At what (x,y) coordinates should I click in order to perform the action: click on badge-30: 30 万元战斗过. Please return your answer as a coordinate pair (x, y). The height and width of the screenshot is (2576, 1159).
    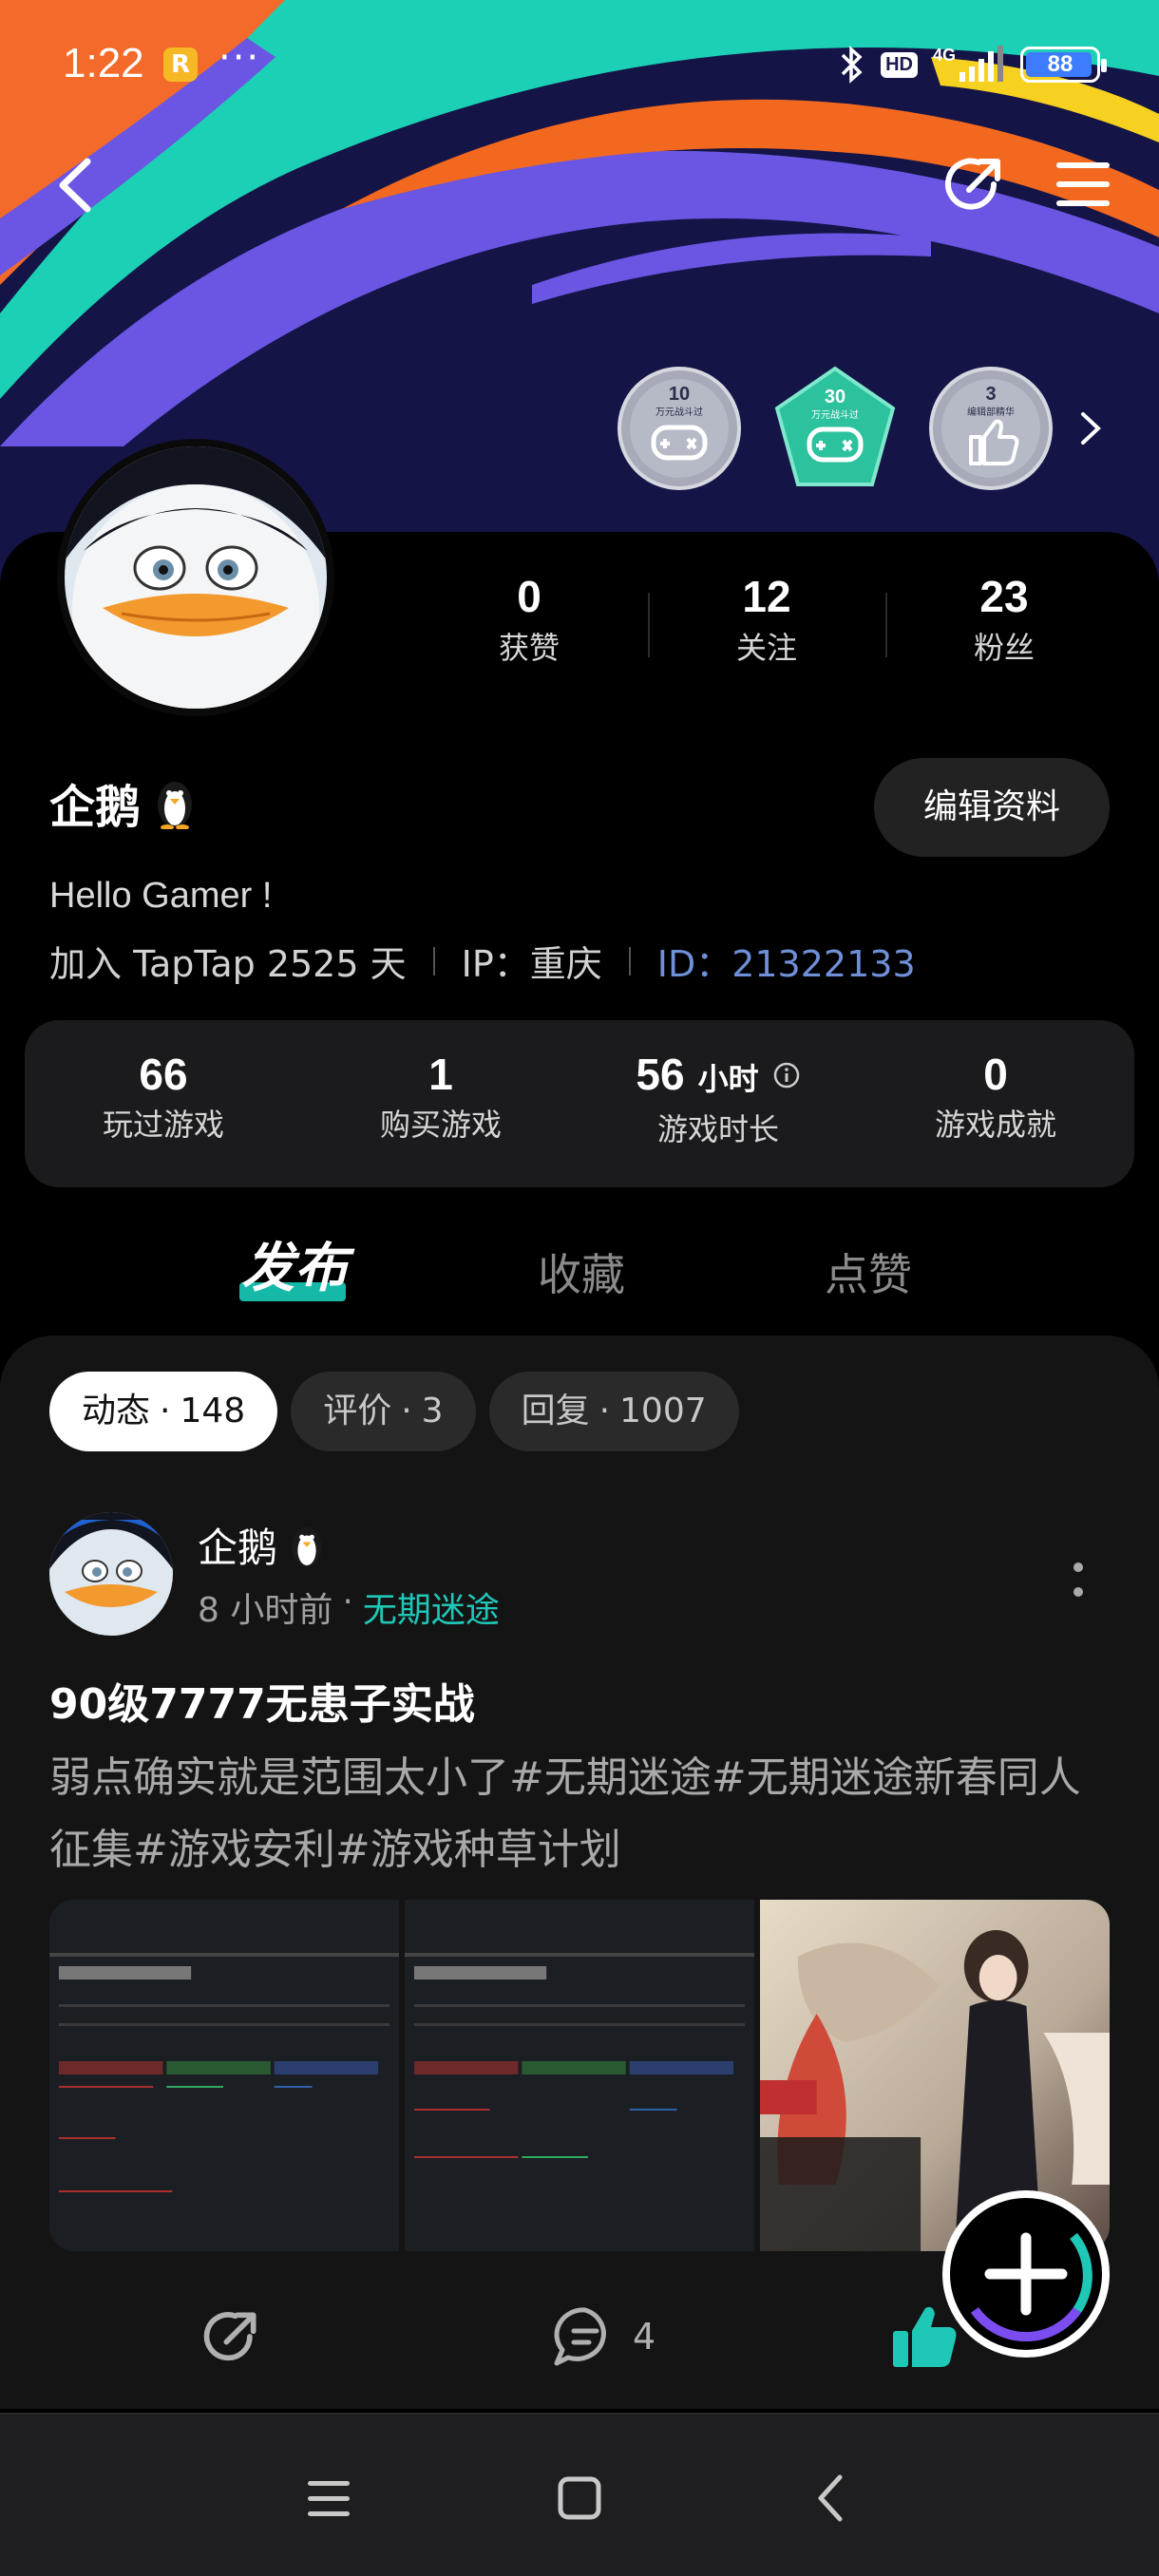
    Looking at the image, I should click on (835, 428).